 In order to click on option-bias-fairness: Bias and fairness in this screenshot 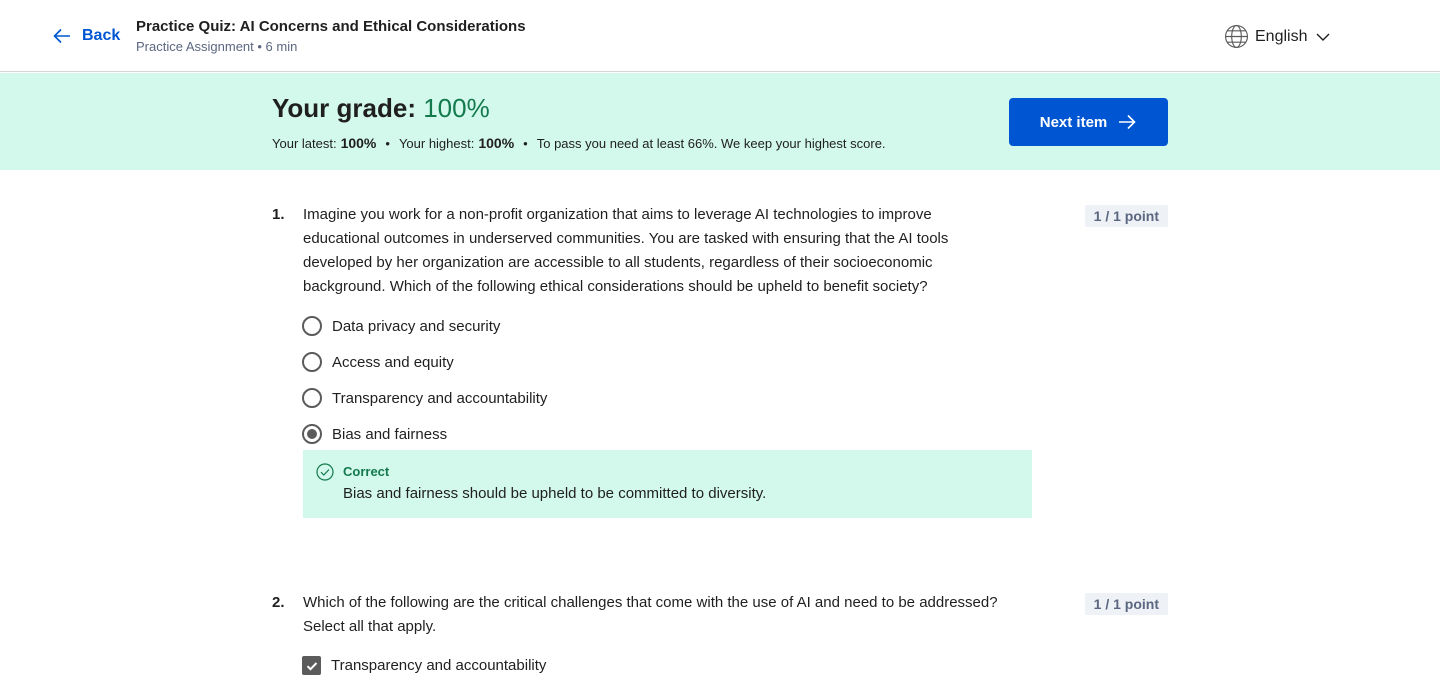, I will do `click(374, 434)`.